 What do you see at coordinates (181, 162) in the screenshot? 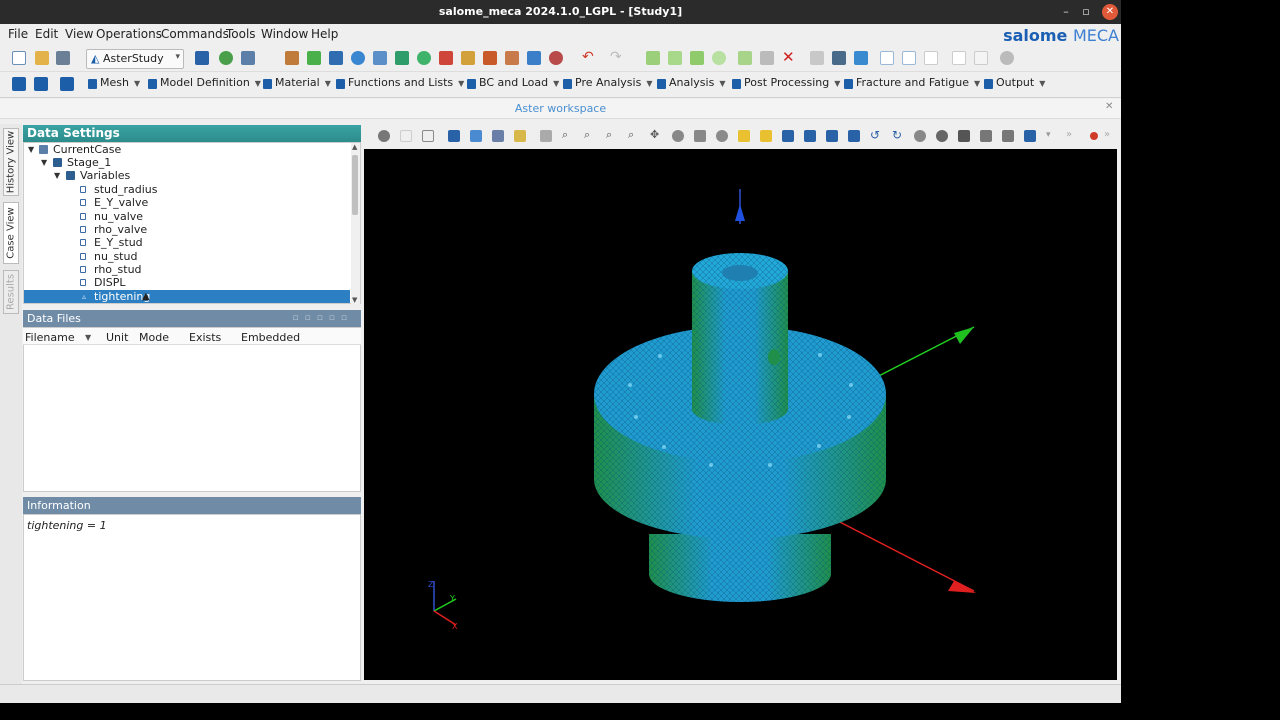
I see `tree-item-stage: ▼ Stage_1` at bounding box center [181, 162].